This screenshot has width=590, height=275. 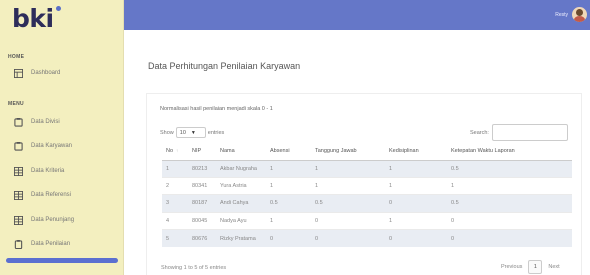 I want to click on chevron-down-icon: ▼, so click(x=193, y=132).